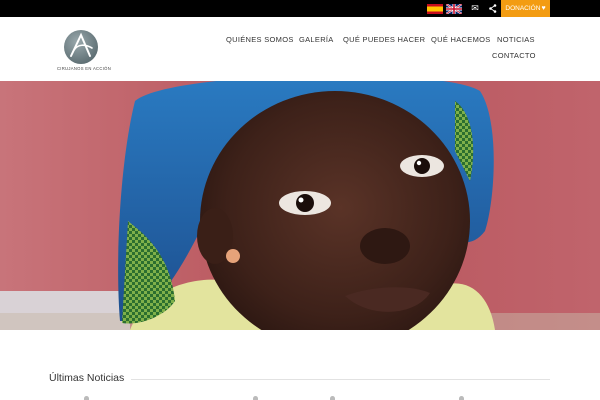 Image resolution: width=600 pixels, height=400 pixels. Describe the element at coordinates (514, 55) in the screenshot. I see `nav-item-contacto: CONTACTO` at that location.